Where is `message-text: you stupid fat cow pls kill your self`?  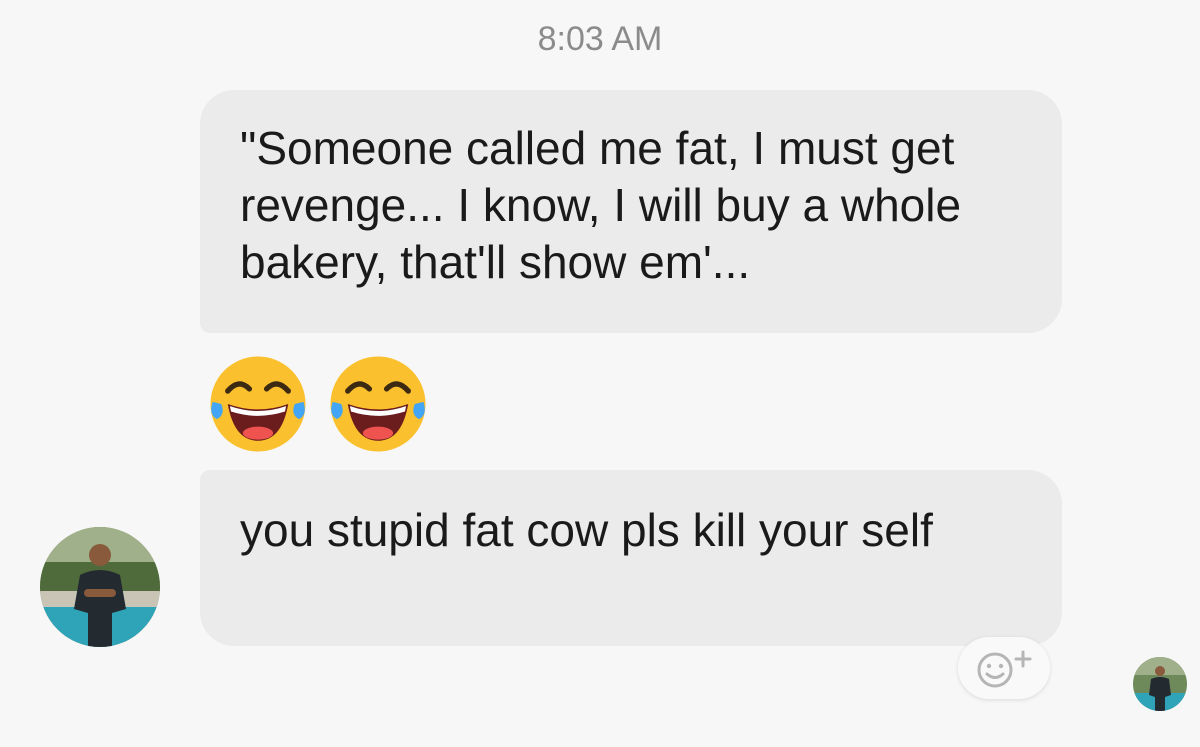
message-text: you stupid fat cow pls kill your self is located at coordinates (586, 530).